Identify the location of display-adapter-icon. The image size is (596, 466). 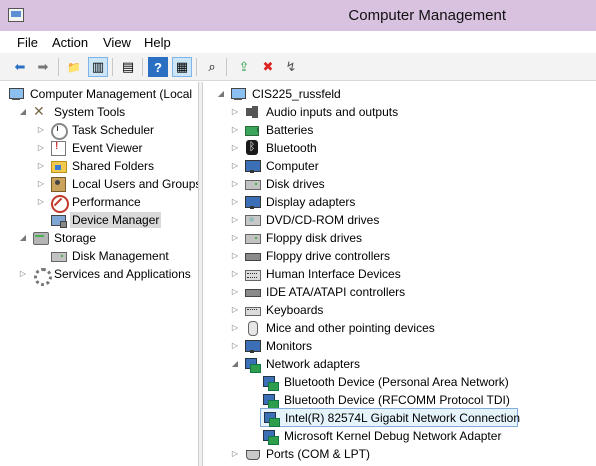
(252, 202).